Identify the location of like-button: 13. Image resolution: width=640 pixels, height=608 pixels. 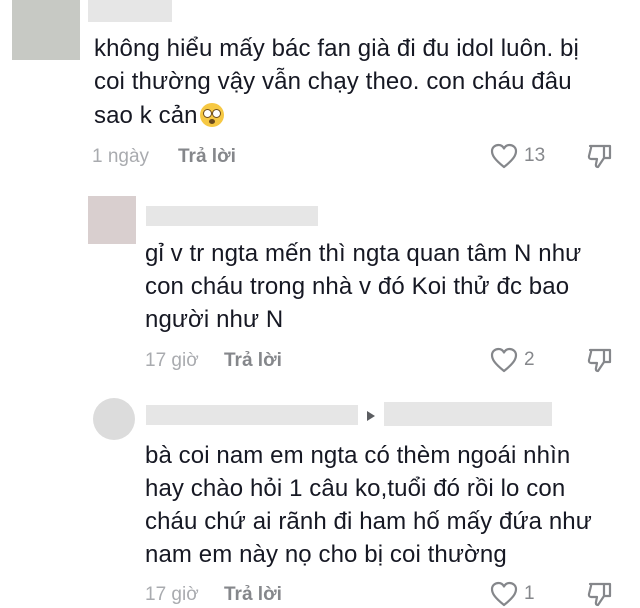
(517, 156).